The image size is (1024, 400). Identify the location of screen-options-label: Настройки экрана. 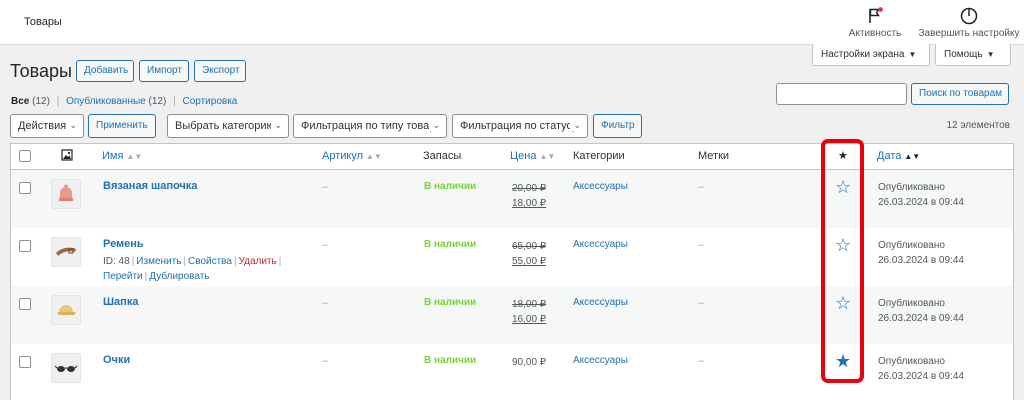
(863, 54).